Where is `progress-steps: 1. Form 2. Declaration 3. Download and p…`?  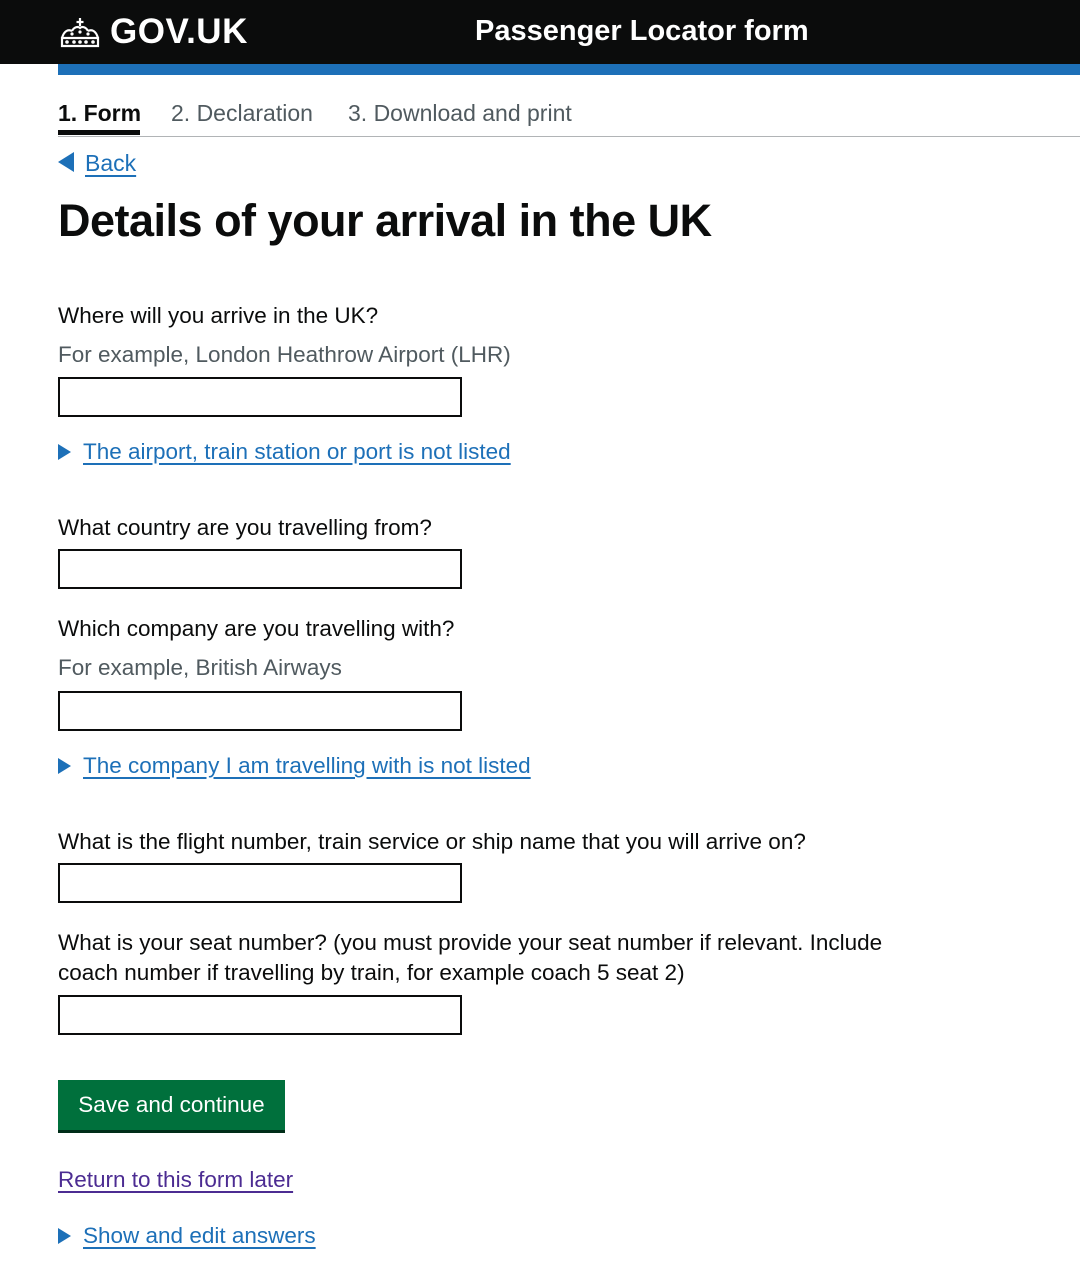 progress-steps: 1. Form 2. Declaration 3. Download and p… is located at coordinates (569, 117).